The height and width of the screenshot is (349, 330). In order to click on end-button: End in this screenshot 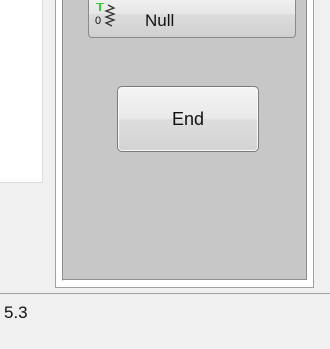, I will do `click(188, 119)`.